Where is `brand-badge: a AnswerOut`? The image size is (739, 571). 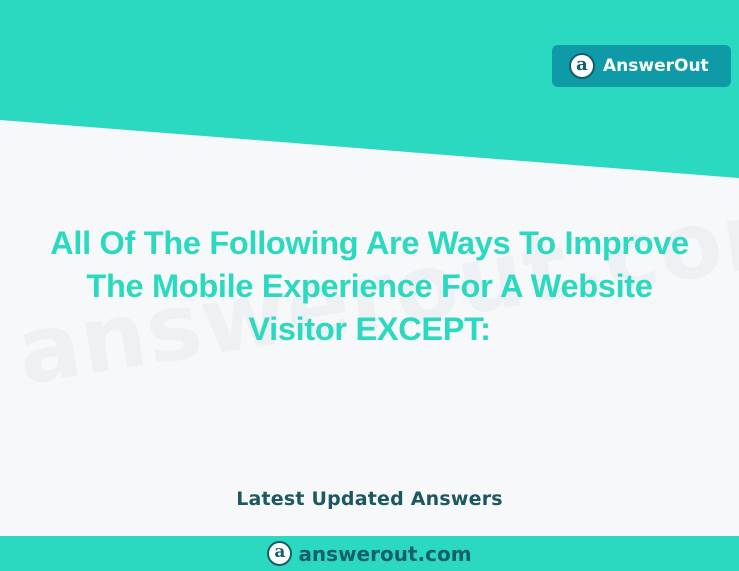 brand-badge: a AnswerOut is located at coordinates (641, 66).